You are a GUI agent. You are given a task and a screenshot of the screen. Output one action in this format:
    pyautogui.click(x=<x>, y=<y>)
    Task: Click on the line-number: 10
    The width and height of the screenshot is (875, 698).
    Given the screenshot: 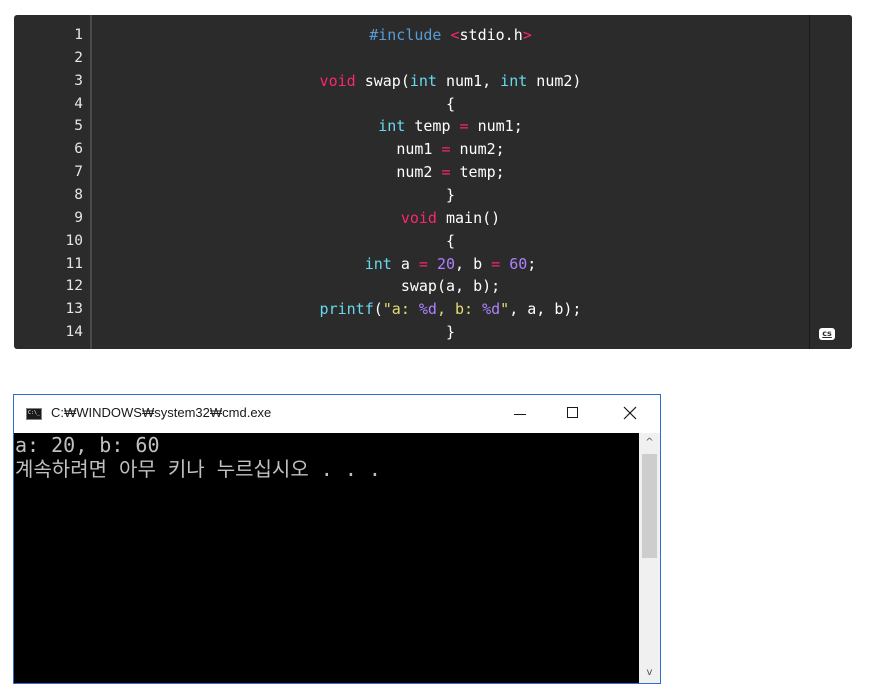 What is the action you would take?
    pyautogui.click(x=74, y=241)
    